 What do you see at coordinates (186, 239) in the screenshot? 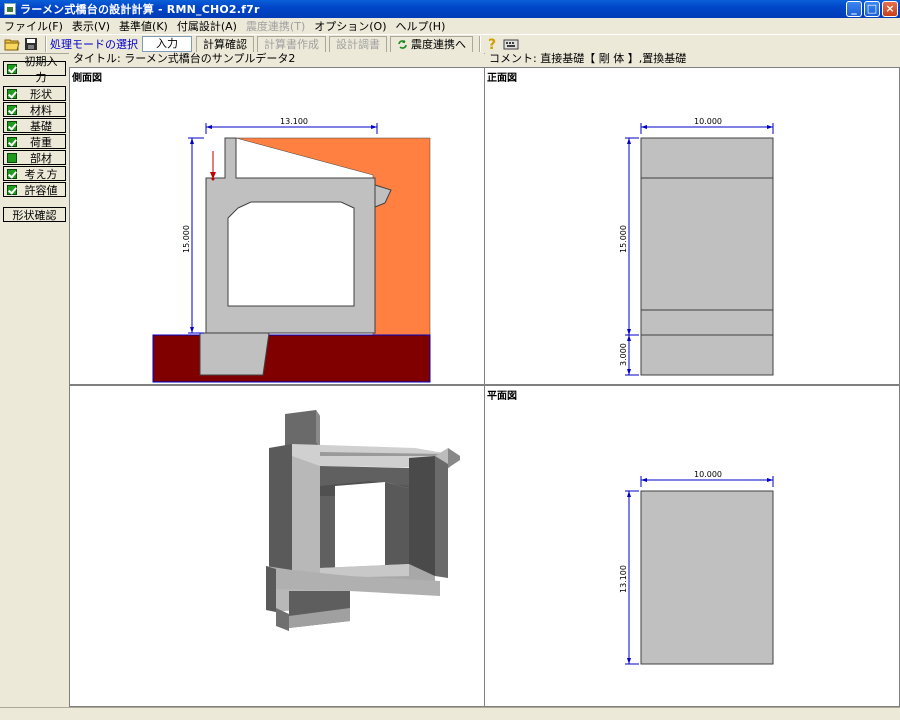
I see `side-height-dim: 15.000` at bounding box center [186, 239].